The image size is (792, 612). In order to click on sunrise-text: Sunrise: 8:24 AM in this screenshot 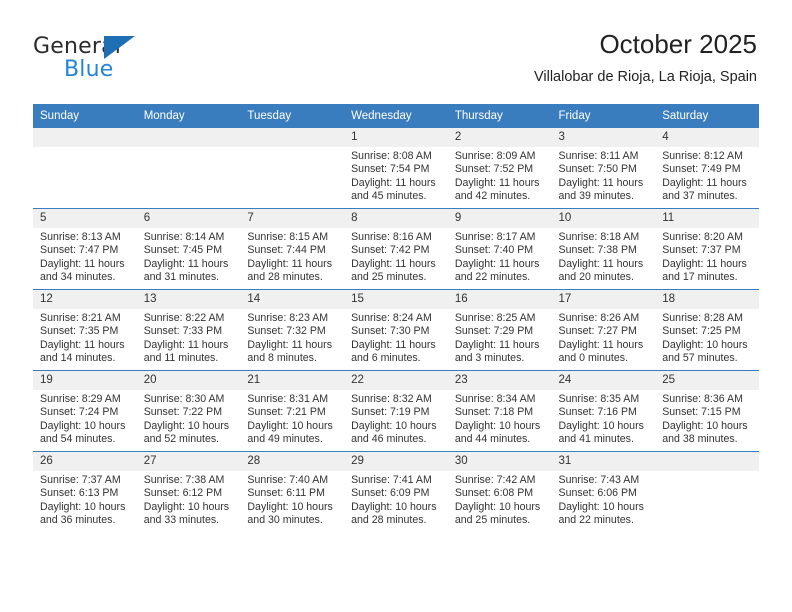, I will do `click(391, 318)`.